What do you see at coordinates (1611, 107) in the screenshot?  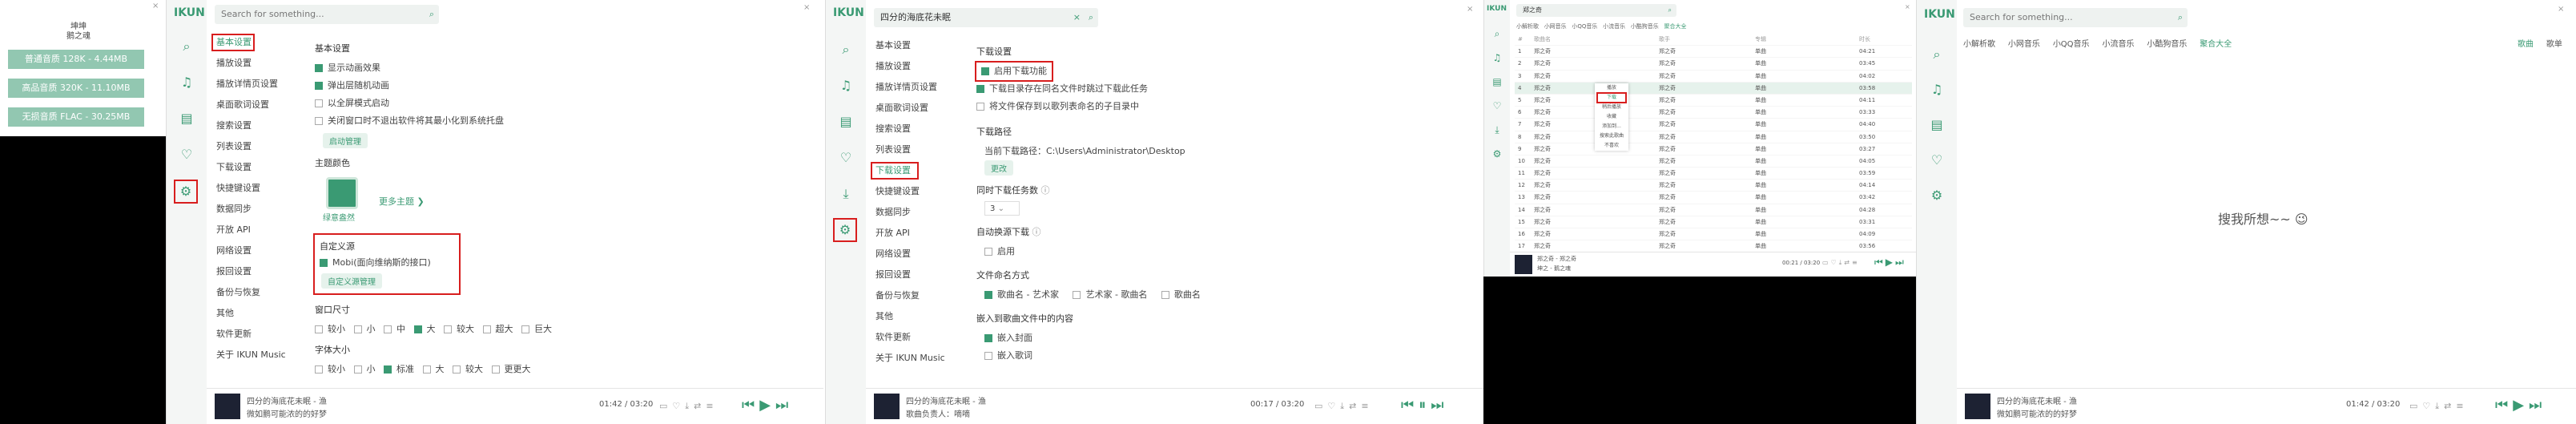 I see `context-play-later: 稍后播放` at bounding box center [1611, 107].